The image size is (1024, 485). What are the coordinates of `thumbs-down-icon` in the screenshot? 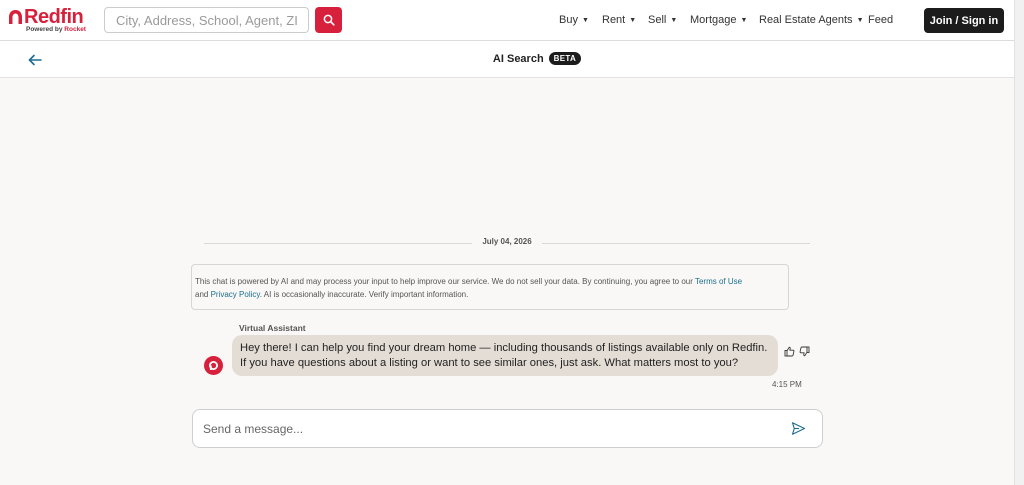 It's located at (804, 351).